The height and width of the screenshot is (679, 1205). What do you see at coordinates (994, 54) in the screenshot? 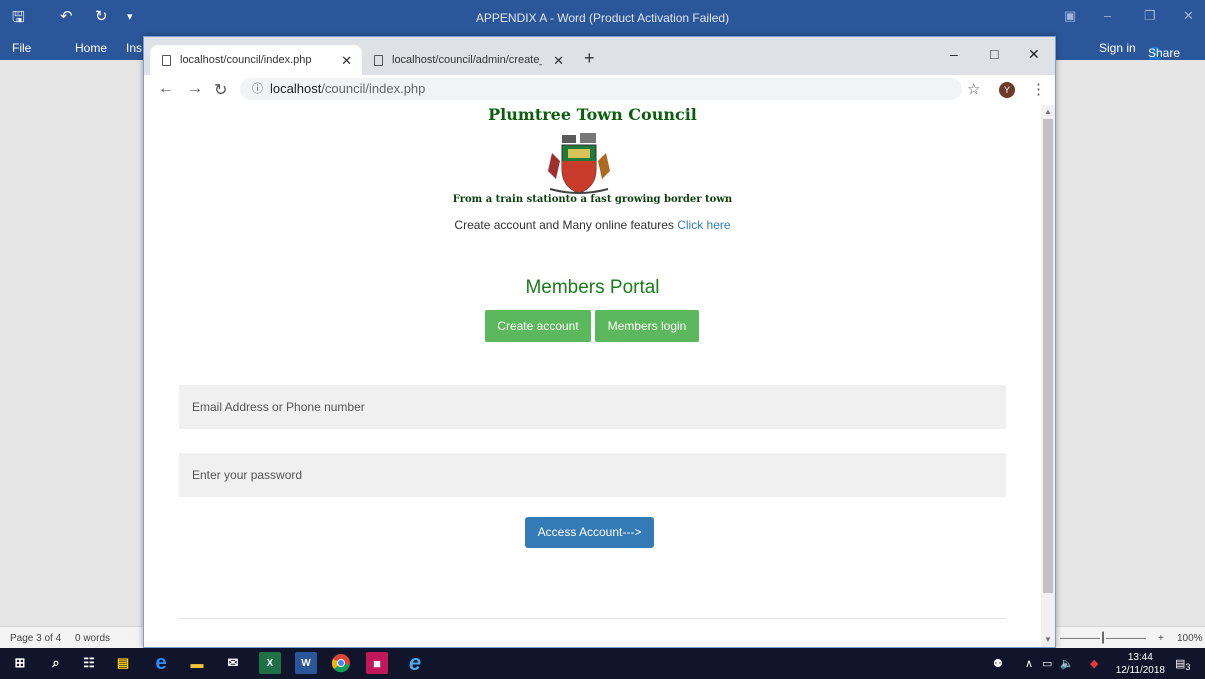
I see `browser-maximize-icon: □` at bounding box center [994, 54].